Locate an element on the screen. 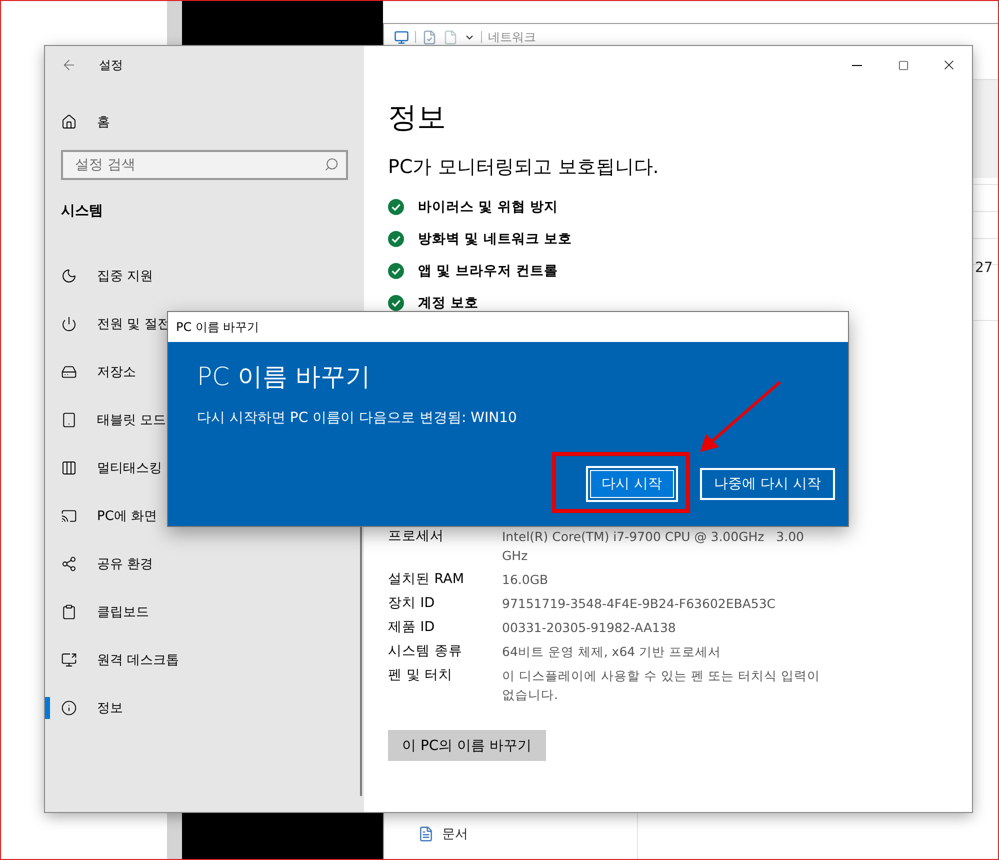 The width and height of the screenshot is (999, 860). maximize-icon is located at coordinates (903, 65).